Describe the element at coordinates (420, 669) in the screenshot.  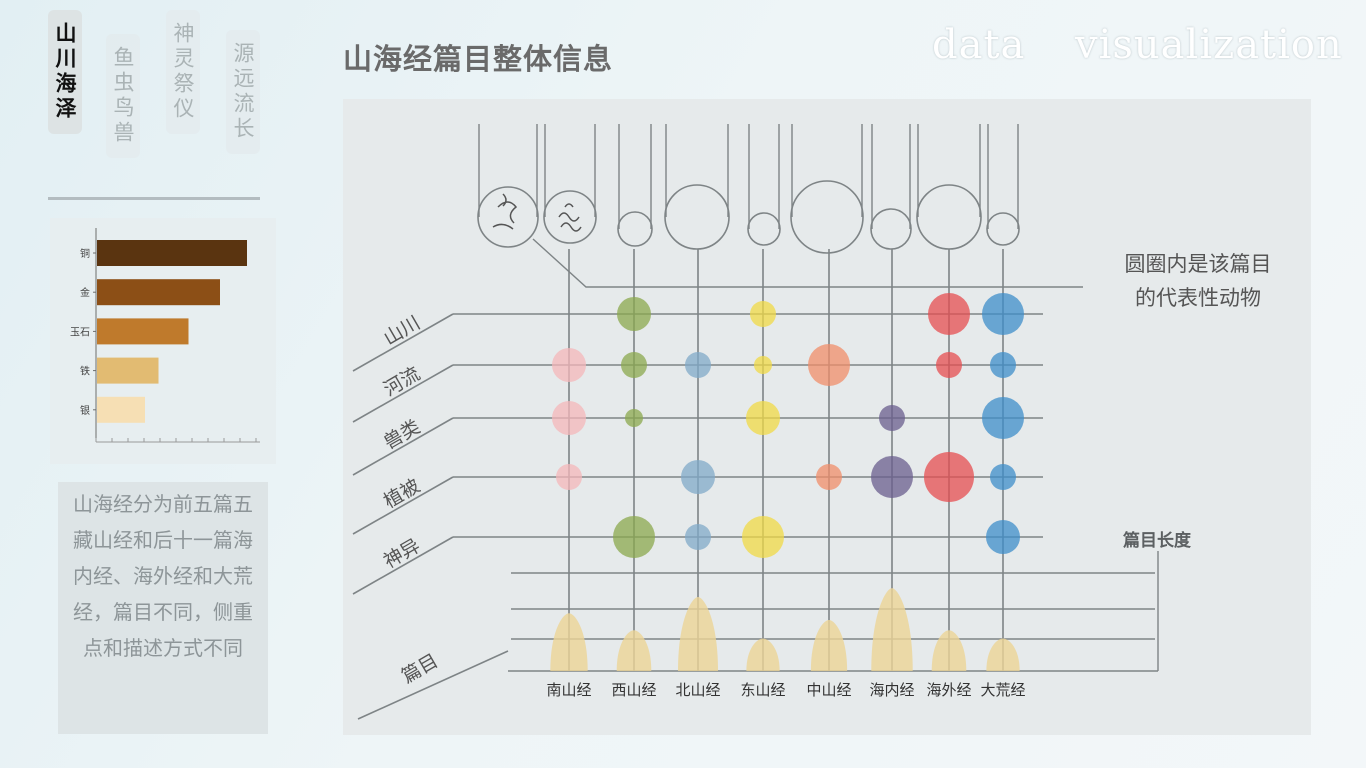
I see `x-axis-label: 篇目` at that location.